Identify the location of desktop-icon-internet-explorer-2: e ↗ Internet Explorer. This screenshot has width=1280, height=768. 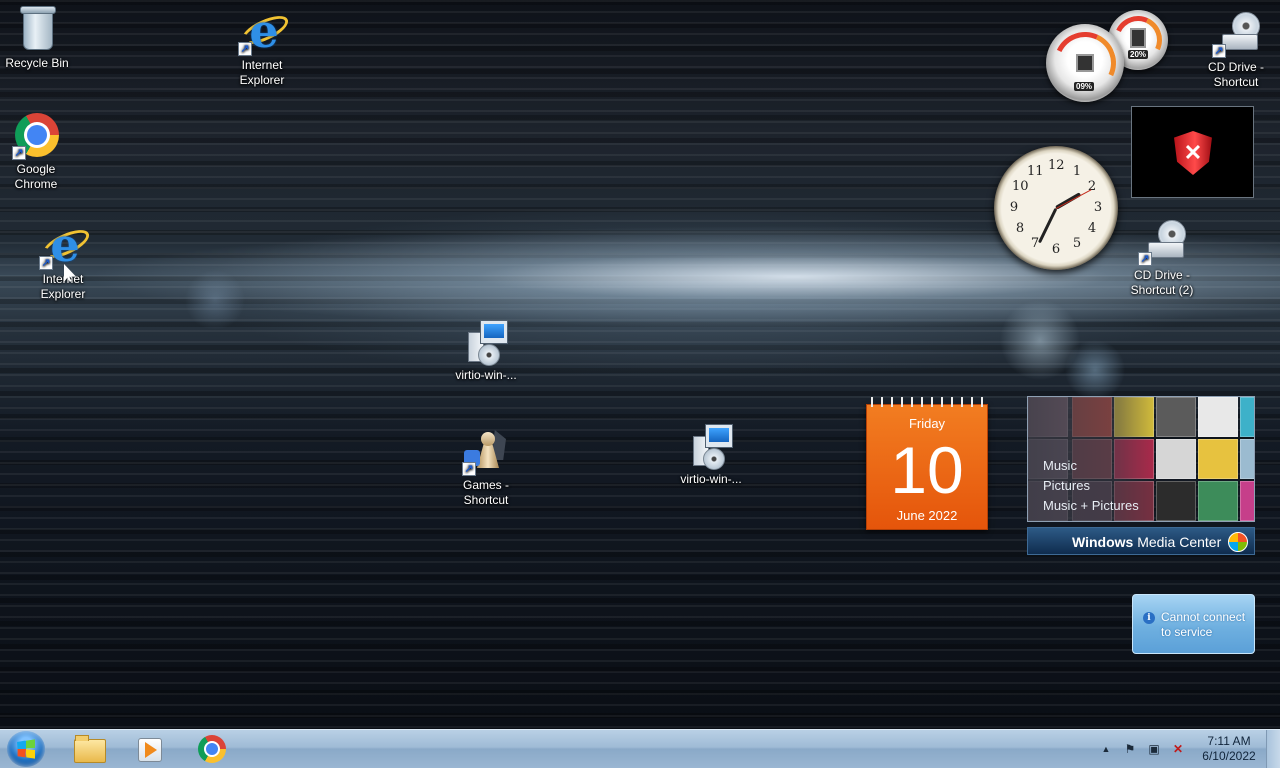
(63, 262).